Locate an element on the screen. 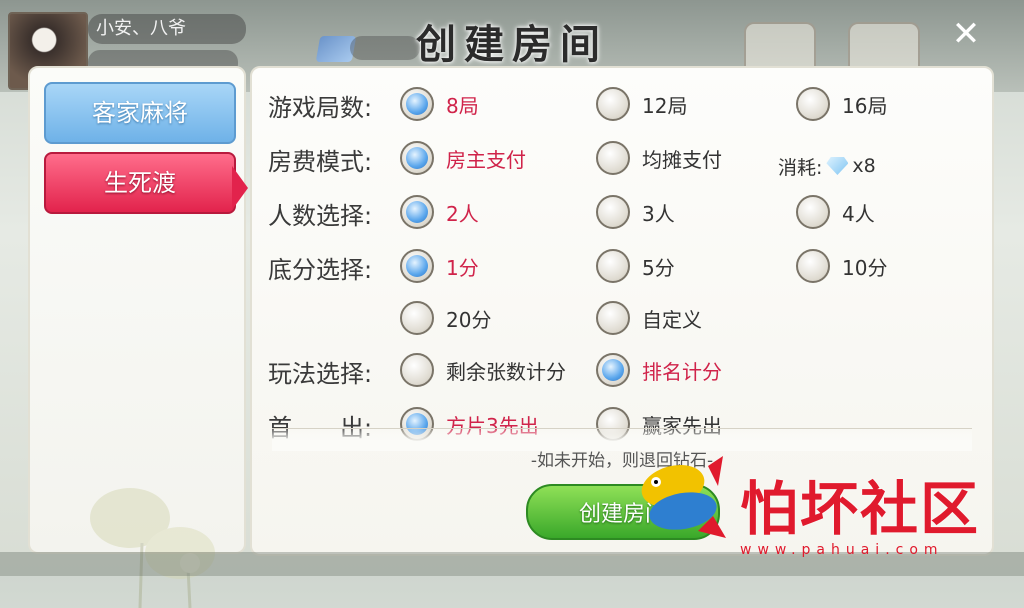 The height and width of the screenshot is (608, 1024). play-mode-label: 玩法选择: is located at coordinates (320, 374).